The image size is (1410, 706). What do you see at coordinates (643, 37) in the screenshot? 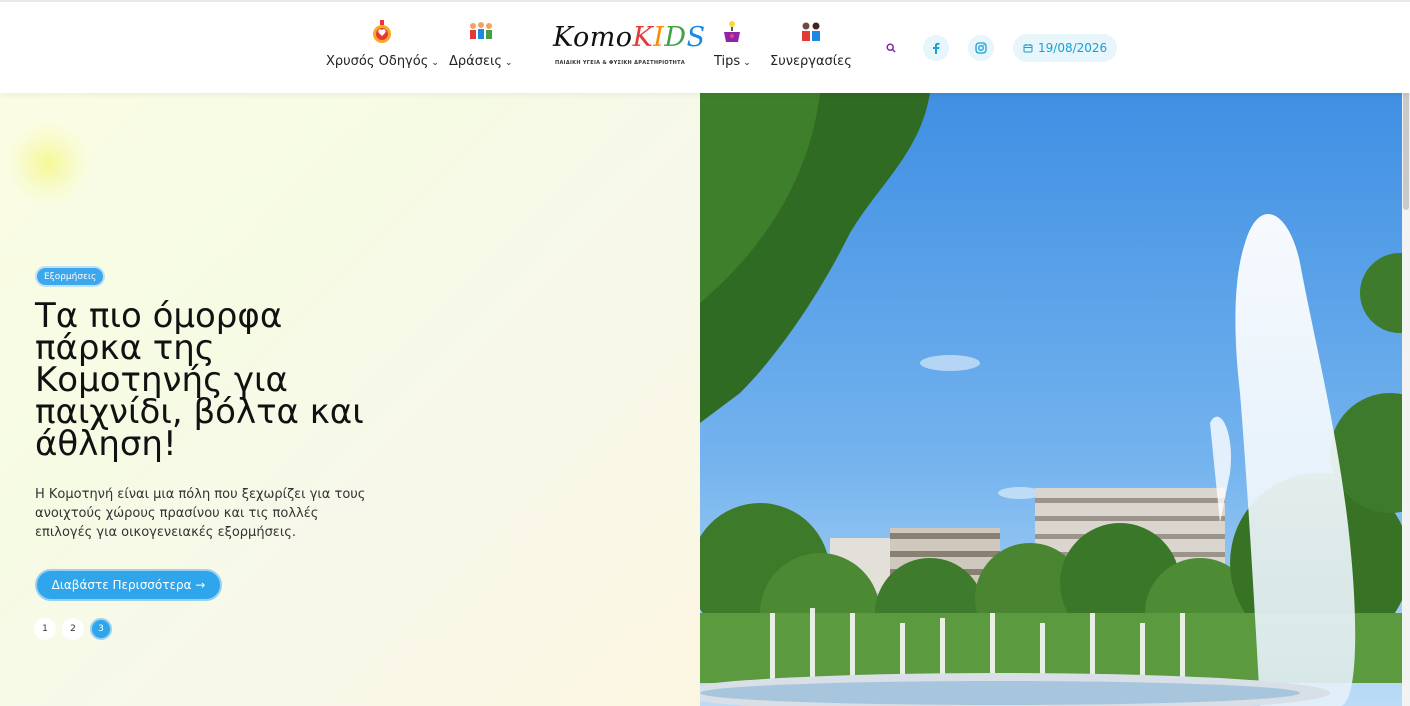
I see `logo-letter: K` at bounding box center [643, 37].